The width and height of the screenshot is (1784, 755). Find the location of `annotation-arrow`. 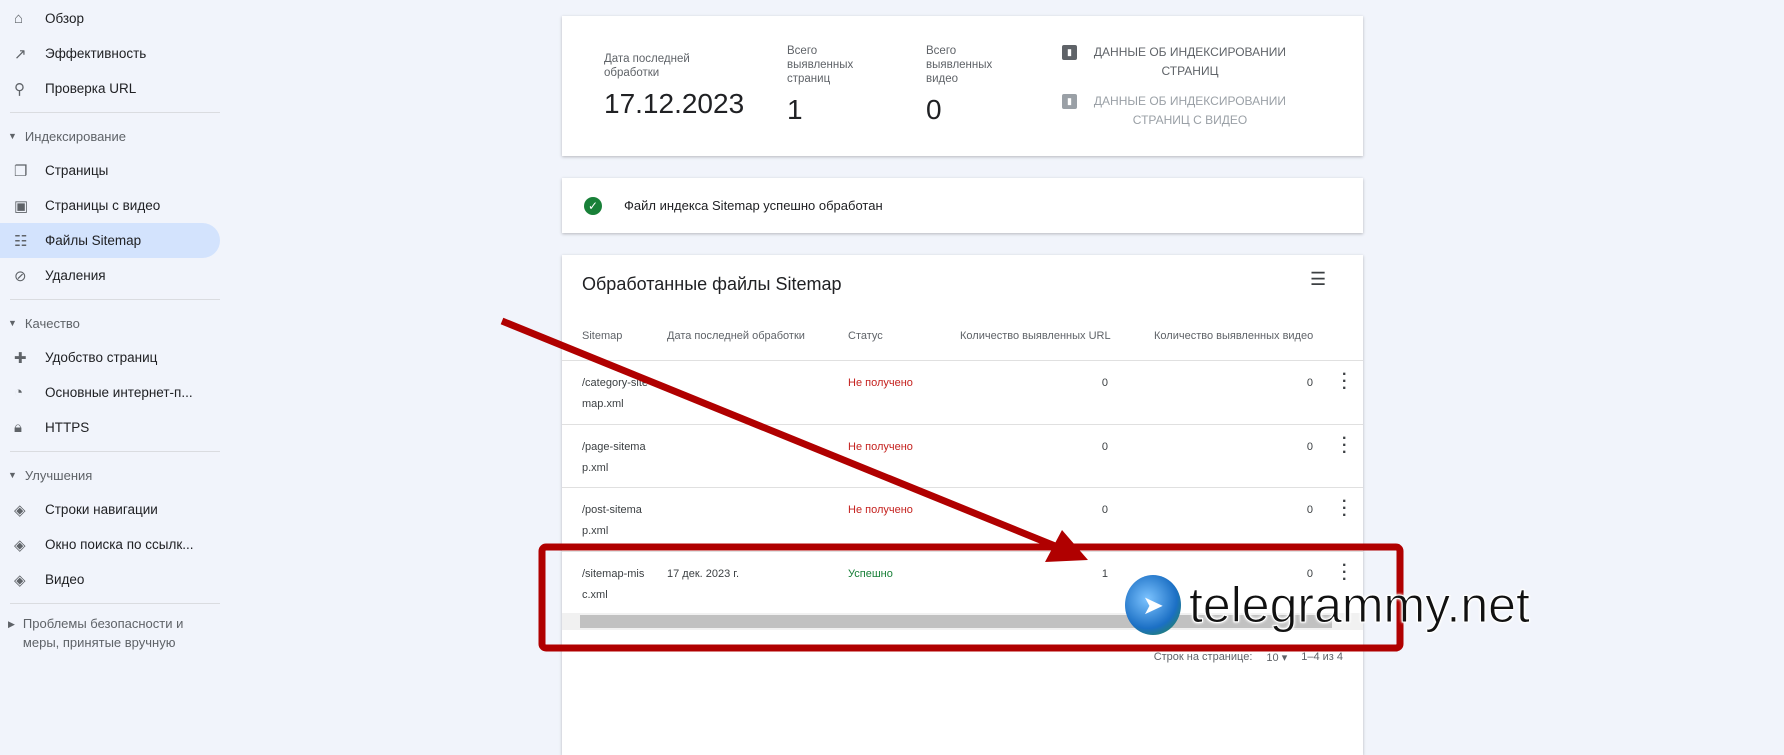

annotation-arrow is located at coordinates (781, 434).